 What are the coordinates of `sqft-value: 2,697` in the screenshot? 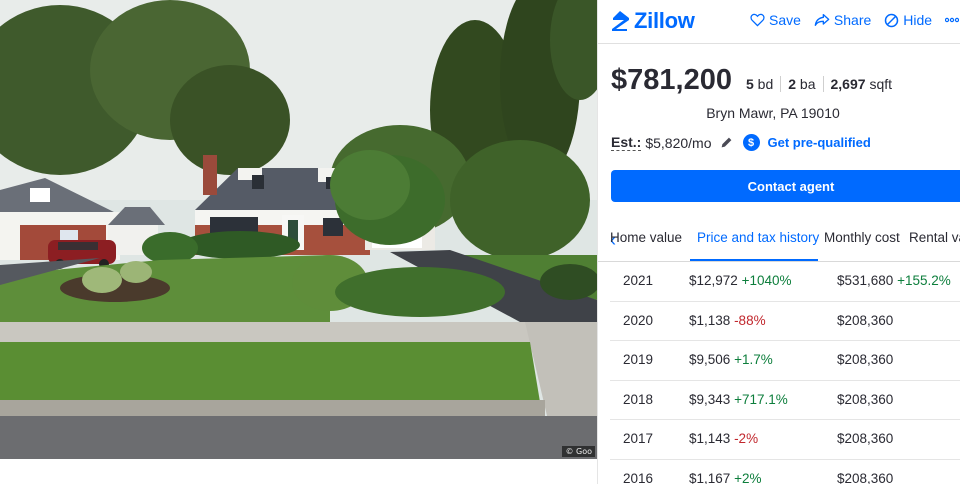 It's located at (848, 84).